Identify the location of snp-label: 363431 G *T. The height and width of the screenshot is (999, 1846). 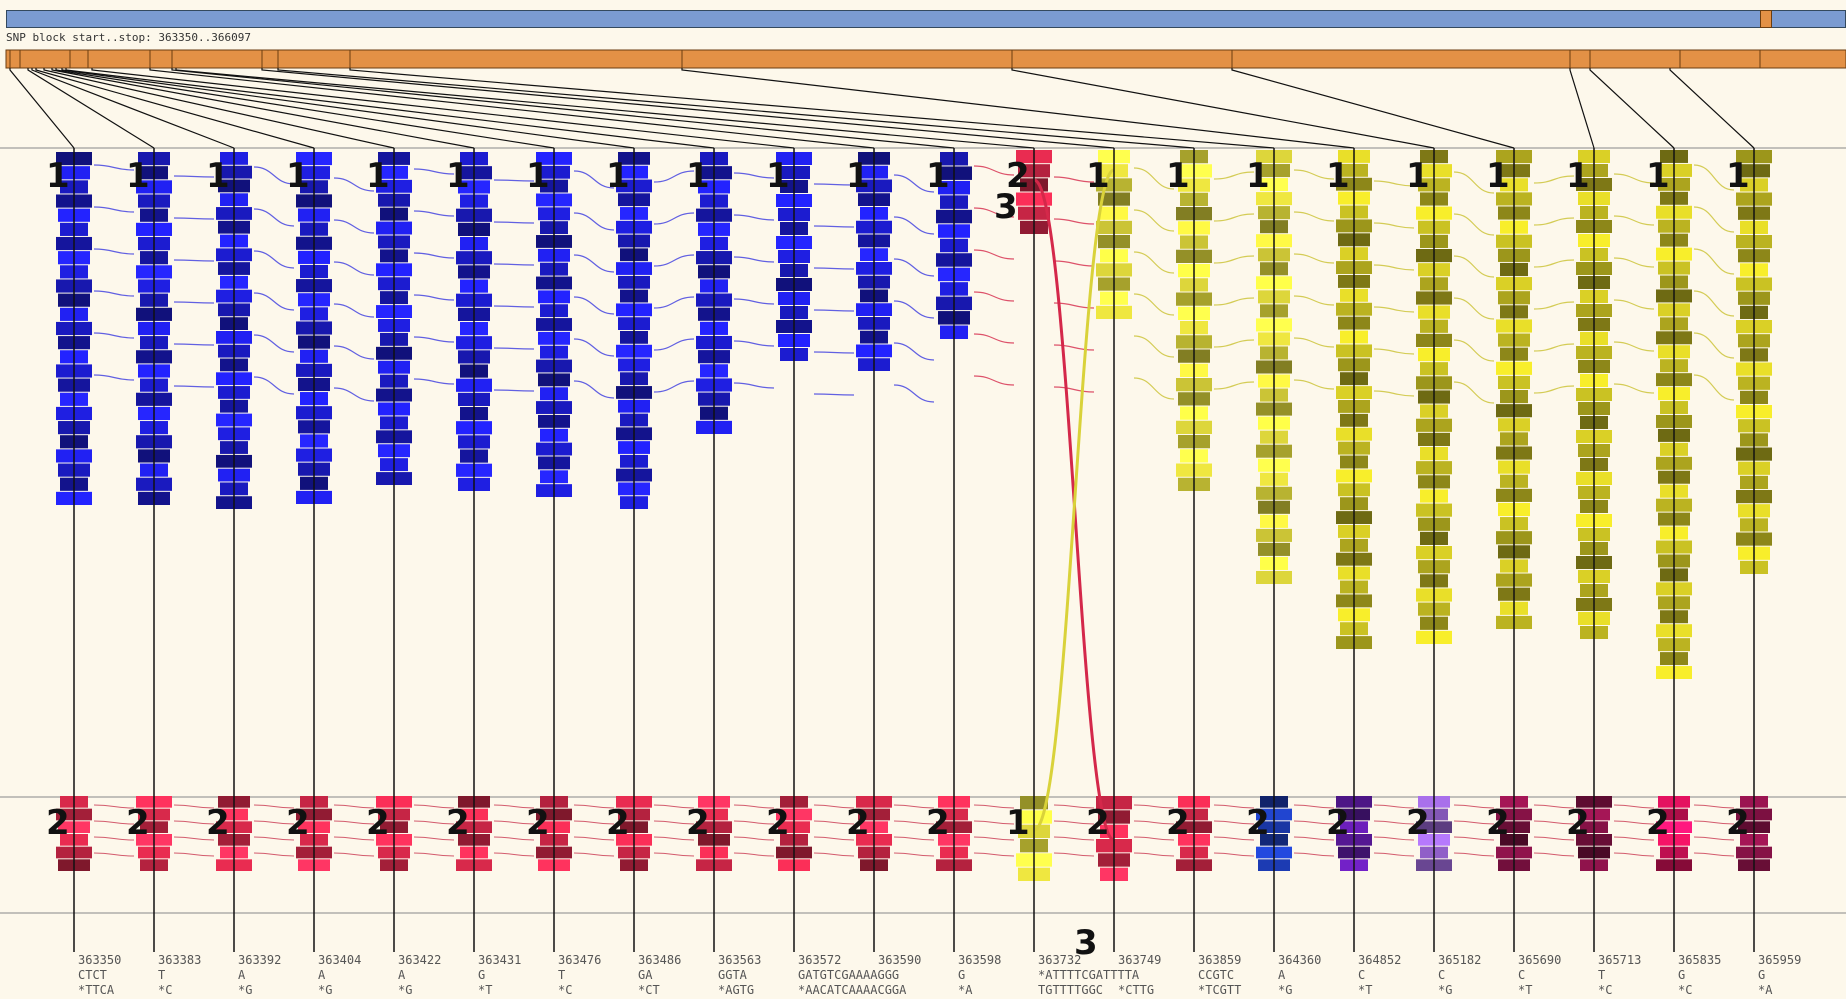
(500, 975).